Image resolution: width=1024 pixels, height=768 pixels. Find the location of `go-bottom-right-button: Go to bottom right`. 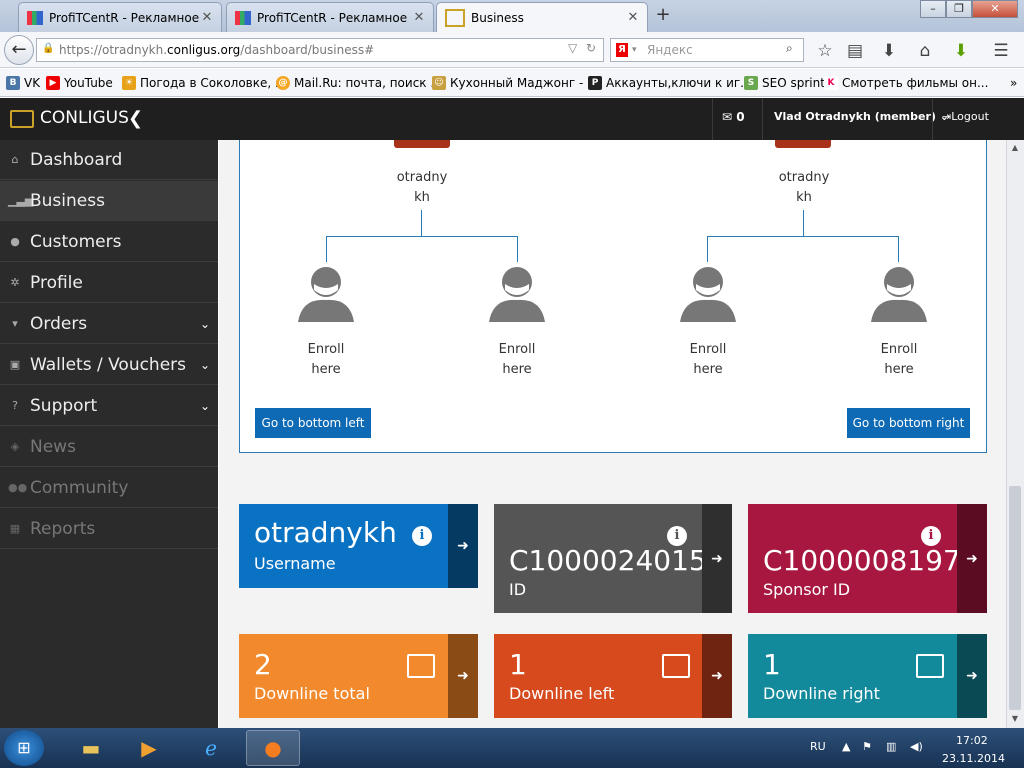

go-bottom-right-button: Go to bottom right is located at coordinates (908, 423).